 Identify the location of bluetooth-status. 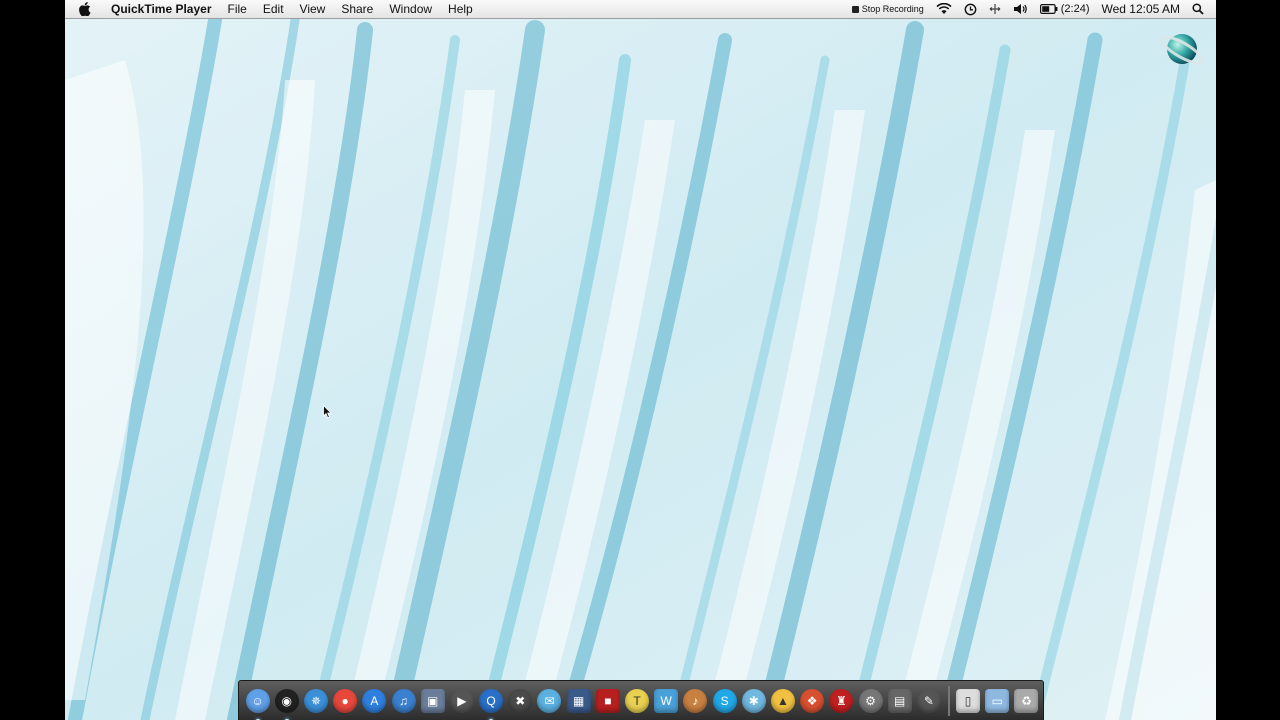
(995, 9).